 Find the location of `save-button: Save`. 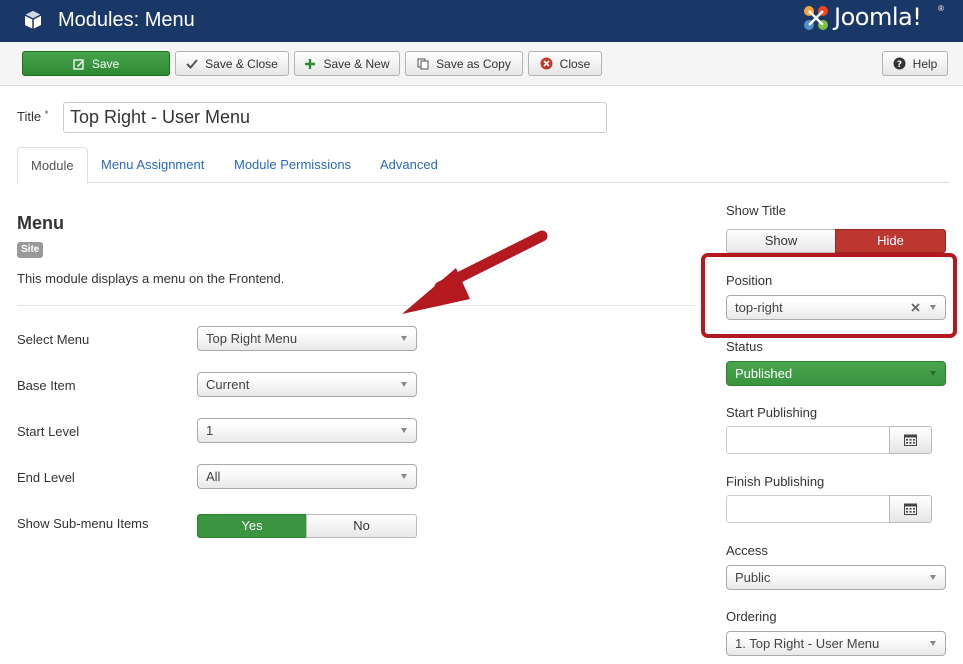

save-button: Save is located at coordinates (96, 63).